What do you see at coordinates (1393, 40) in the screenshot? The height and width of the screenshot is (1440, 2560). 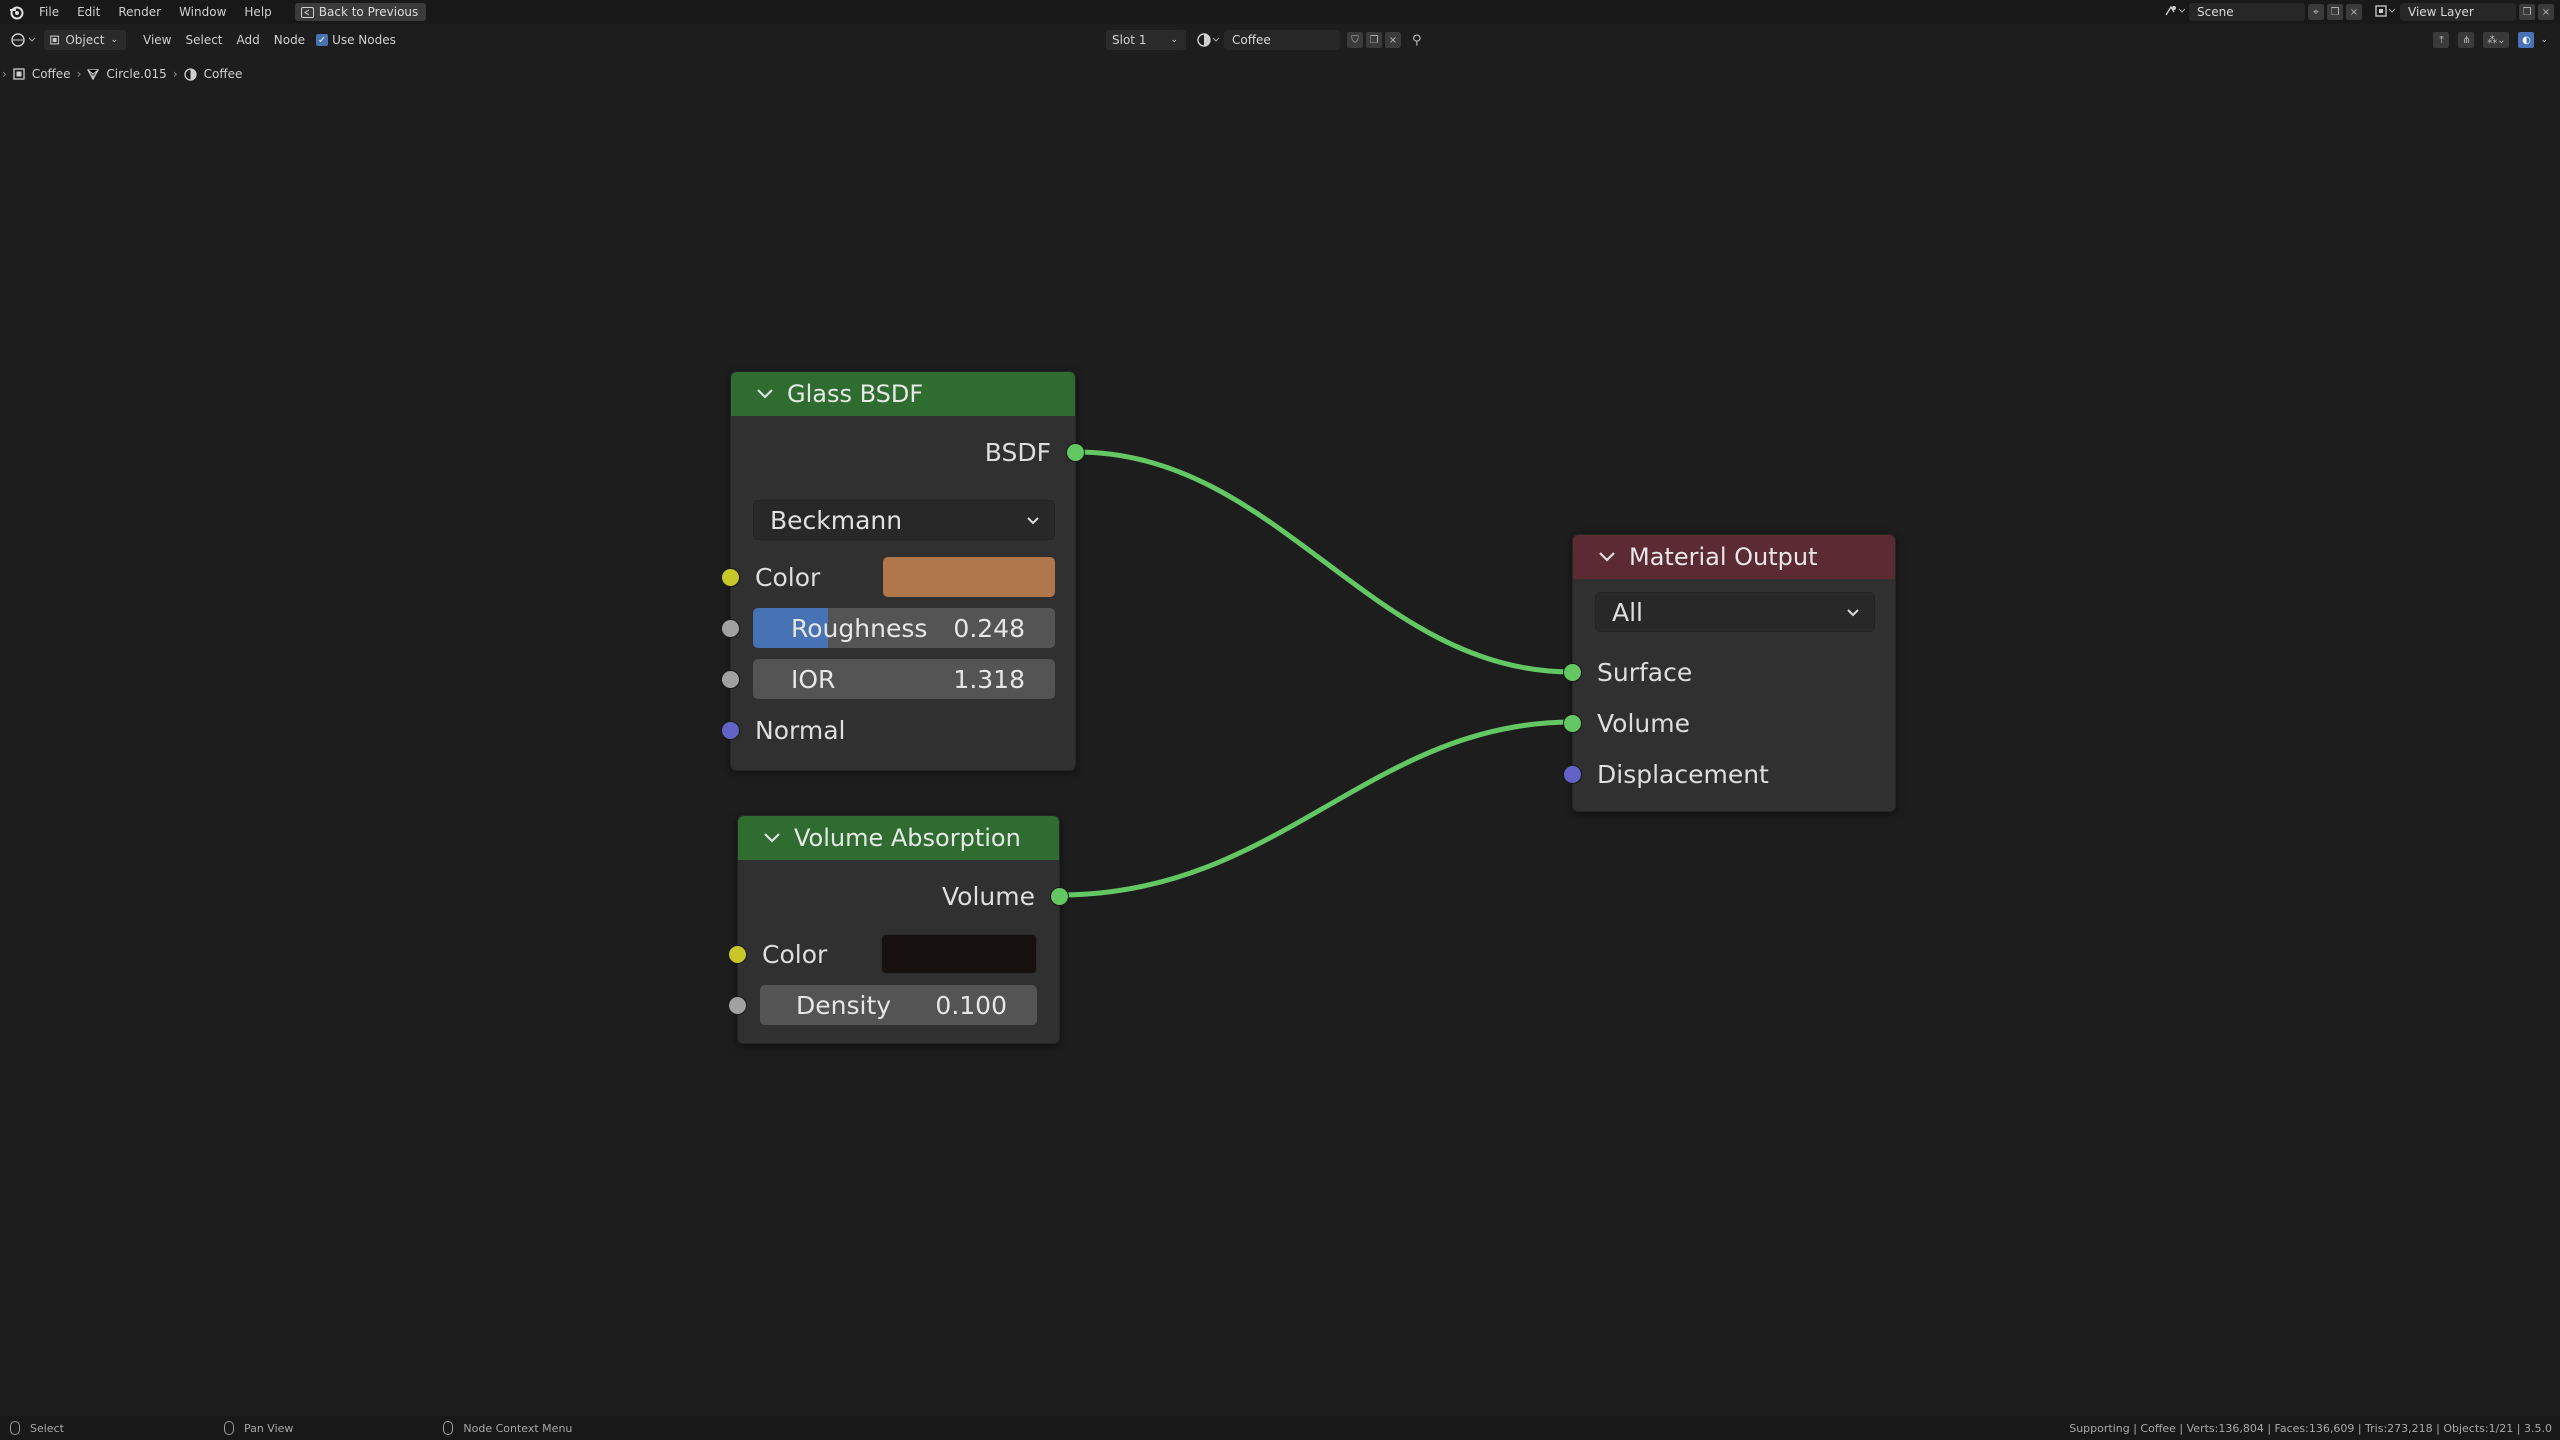 I see `unlink-material-icon: ×` at bounding box center [1393, 40].